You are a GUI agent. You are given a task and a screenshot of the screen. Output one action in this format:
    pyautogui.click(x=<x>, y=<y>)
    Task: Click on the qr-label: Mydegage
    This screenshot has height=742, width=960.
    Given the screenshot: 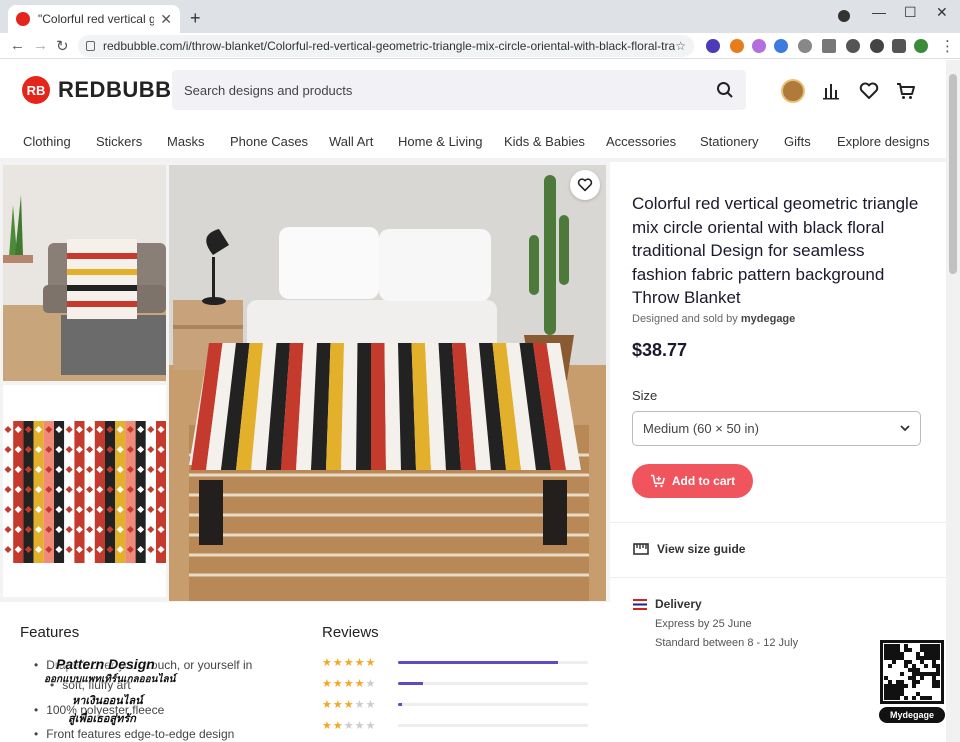 What is the action you would take?
    pyautogui.click(x=912, y=715)
    